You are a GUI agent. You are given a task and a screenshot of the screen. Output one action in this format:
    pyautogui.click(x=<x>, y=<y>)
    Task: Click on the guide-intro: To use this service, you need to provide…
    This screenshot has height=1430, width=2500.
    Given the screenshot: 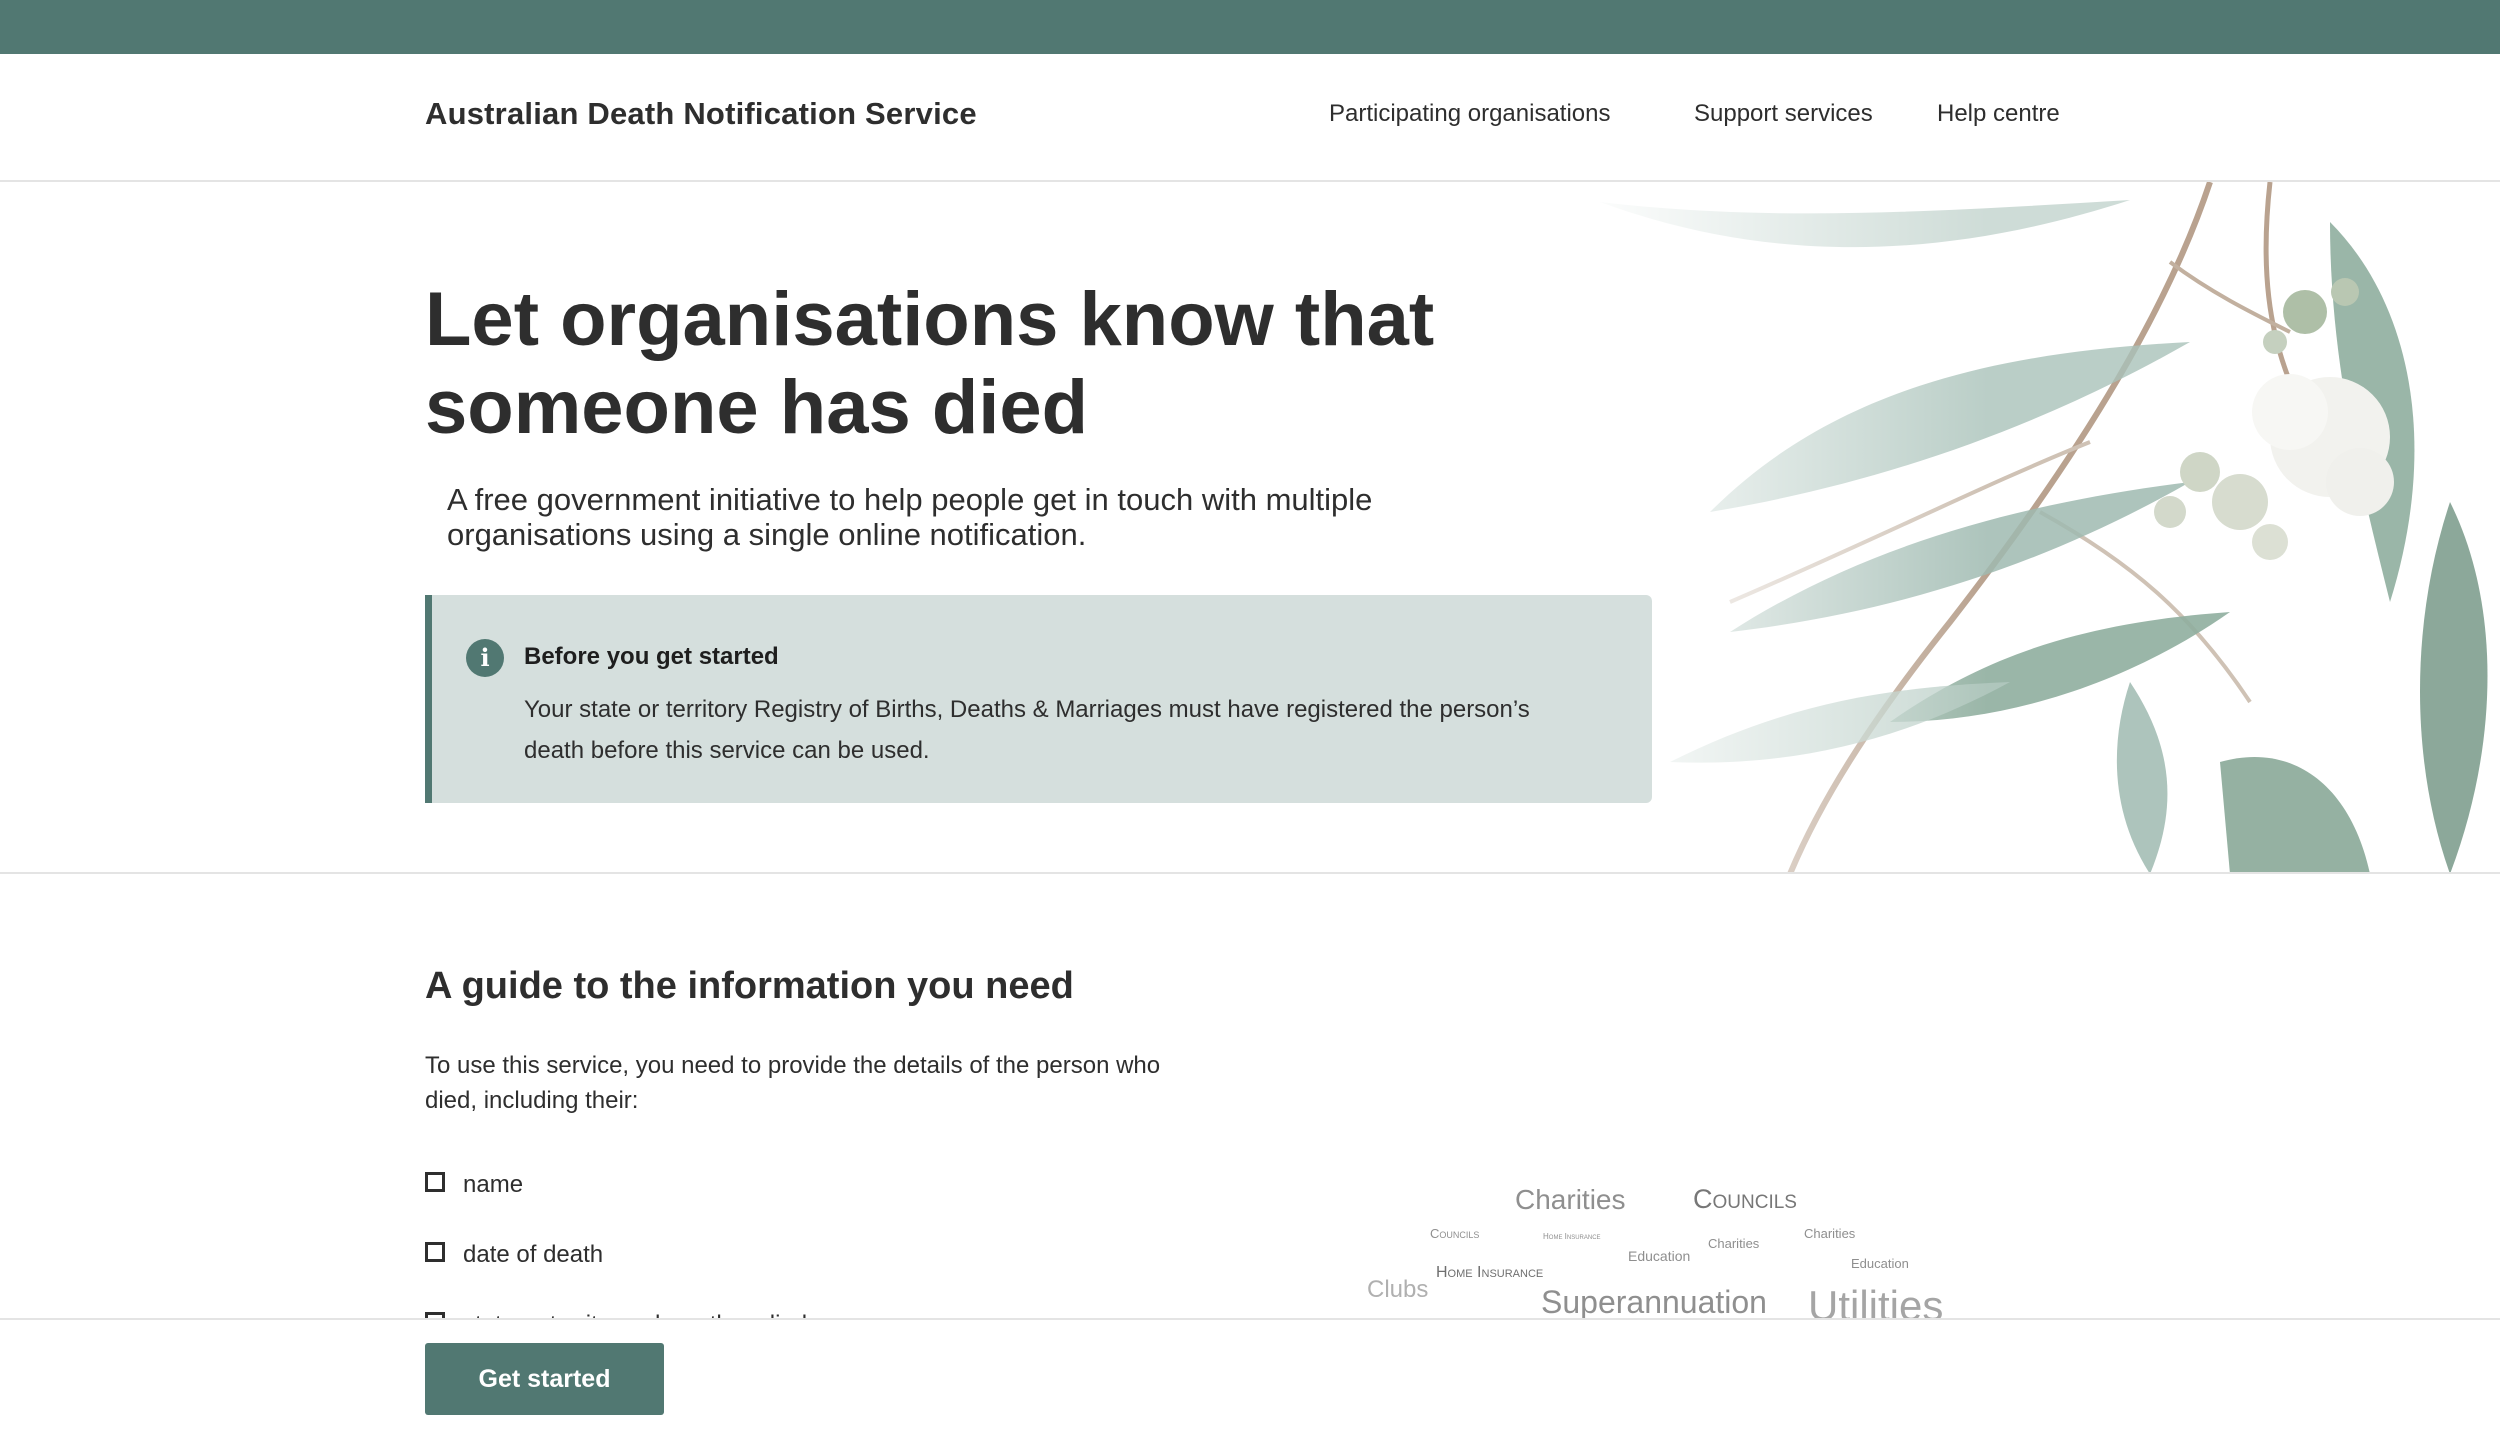 What is the action you would take?
    pyautogui.click(x=793, y=1083)
    